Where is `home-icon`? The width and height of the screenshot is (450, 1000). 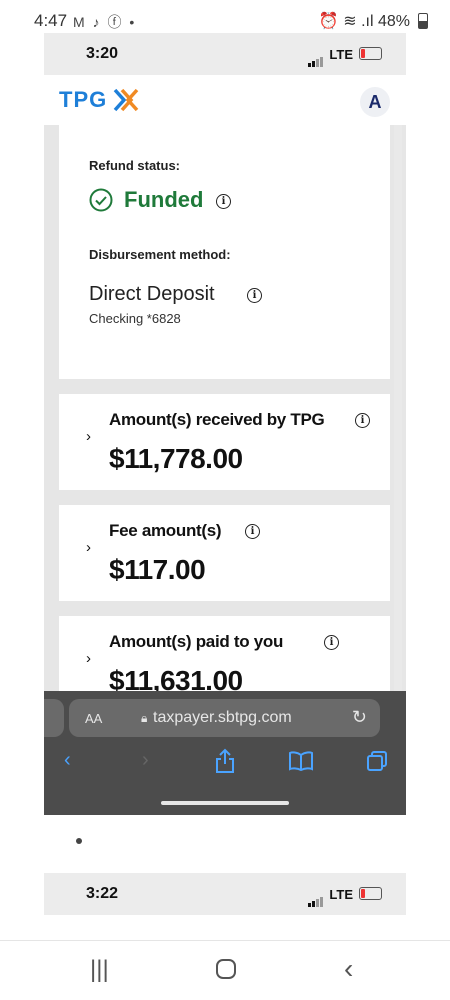
home-icon is located at coordinates (226, 969).